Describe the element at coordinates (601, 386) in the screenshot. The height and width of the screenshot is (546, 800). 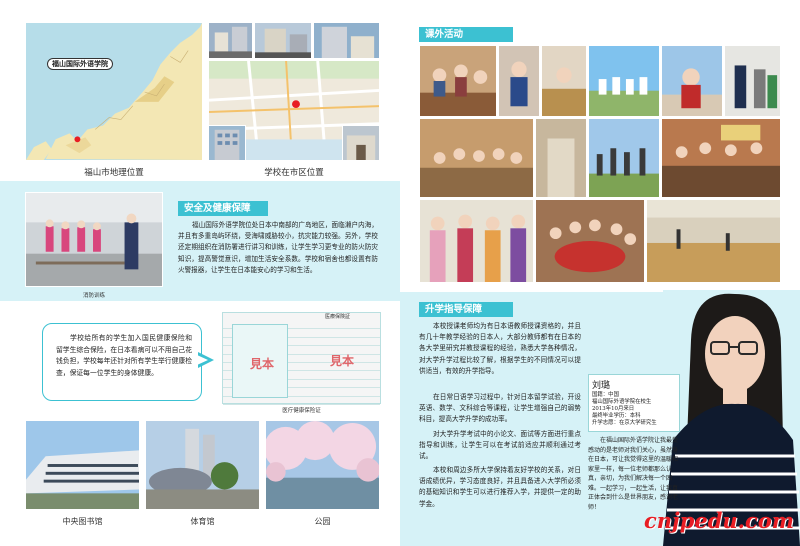
I see `profile-name: 刘璐` at that location.